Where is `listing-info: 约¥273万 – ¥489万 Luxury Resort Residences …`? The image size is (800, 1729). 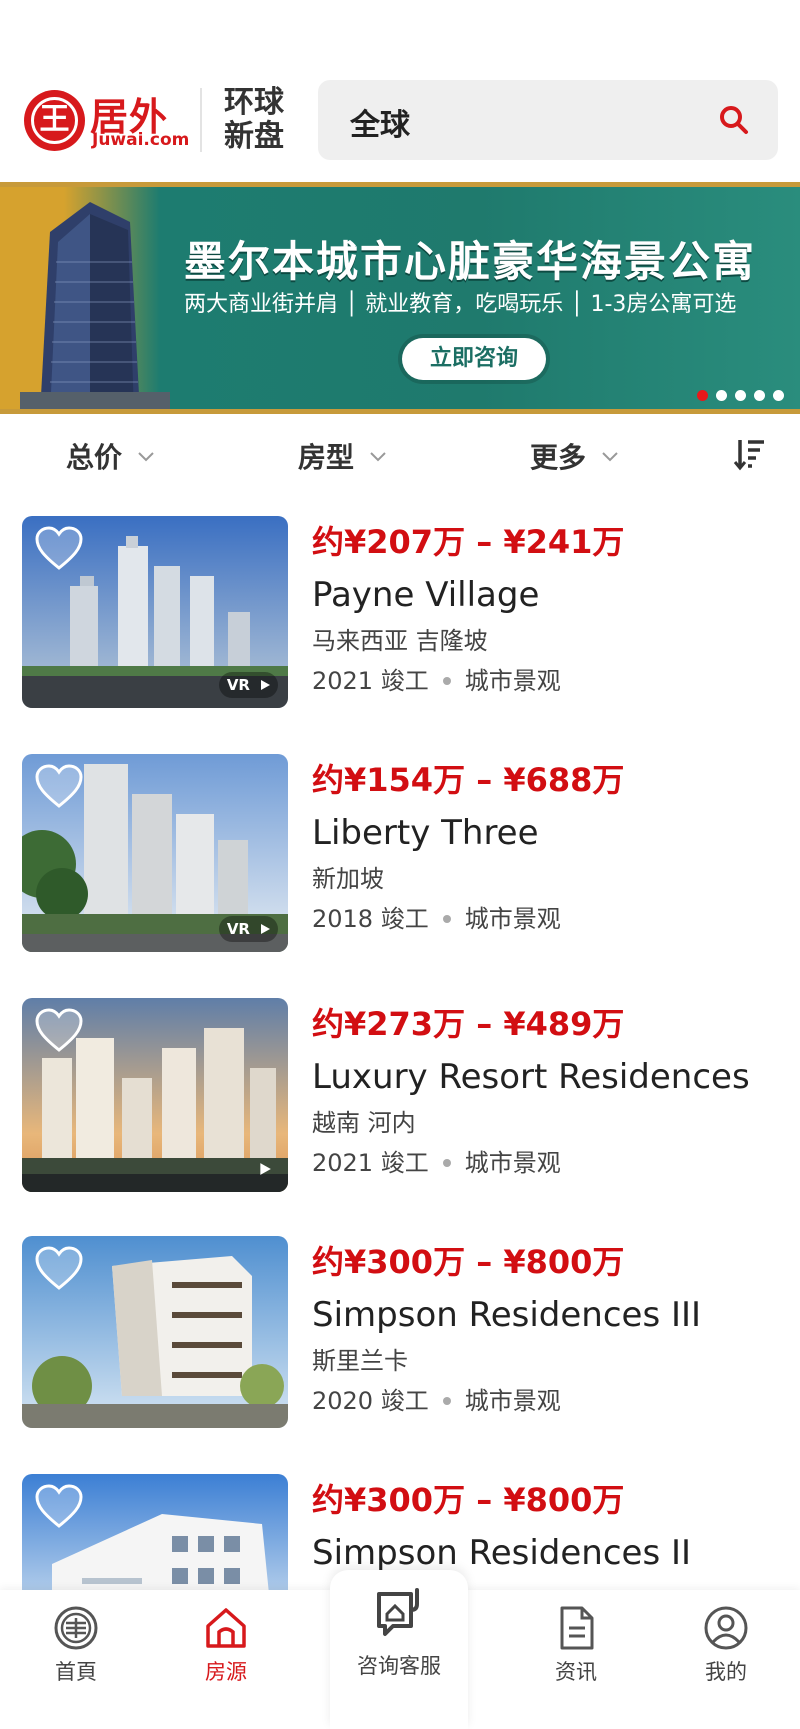 listing-info: 约¥273万 – ¥489万 Luxury Resort Residences … is located at coordinates (552, 1089).